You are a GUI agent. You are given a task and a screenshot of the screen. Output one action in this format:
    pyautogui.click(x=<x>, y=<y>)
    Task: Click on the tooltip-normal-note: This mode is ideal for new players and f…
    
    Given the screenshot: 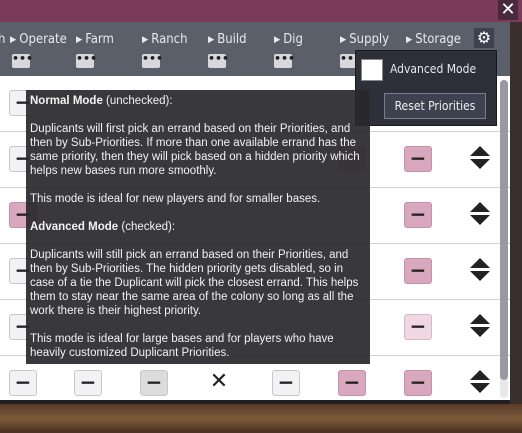 What is the action you would take?
    pyautogui.click(x=175, y=199)
    